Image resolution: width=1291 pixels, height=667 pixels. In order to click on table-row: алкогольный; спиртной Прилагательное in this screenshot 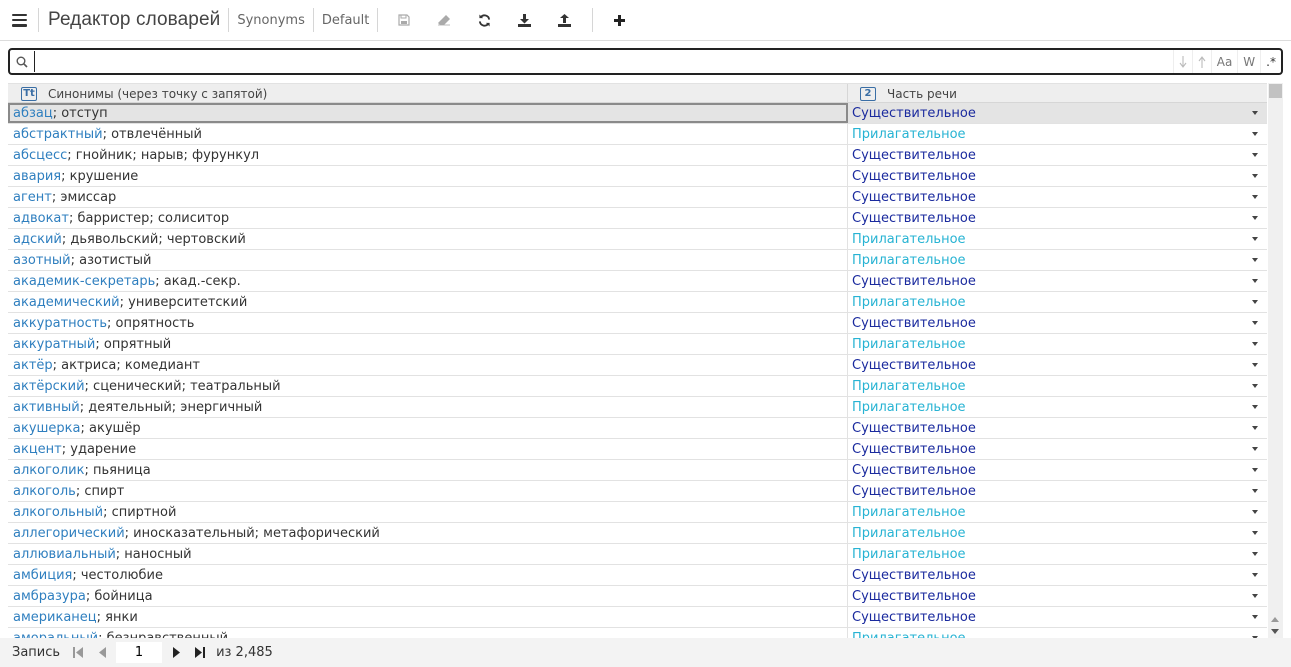, I will do `click(637, 512)`.